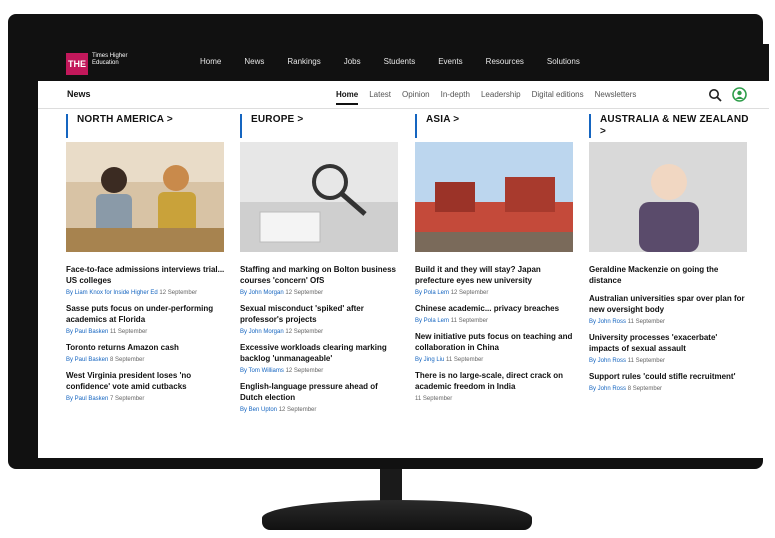  What do you see at coordinates (320, 126) in the screenshot?
I see `column-heading: EUROPE >` at bounding box center [320, 126].